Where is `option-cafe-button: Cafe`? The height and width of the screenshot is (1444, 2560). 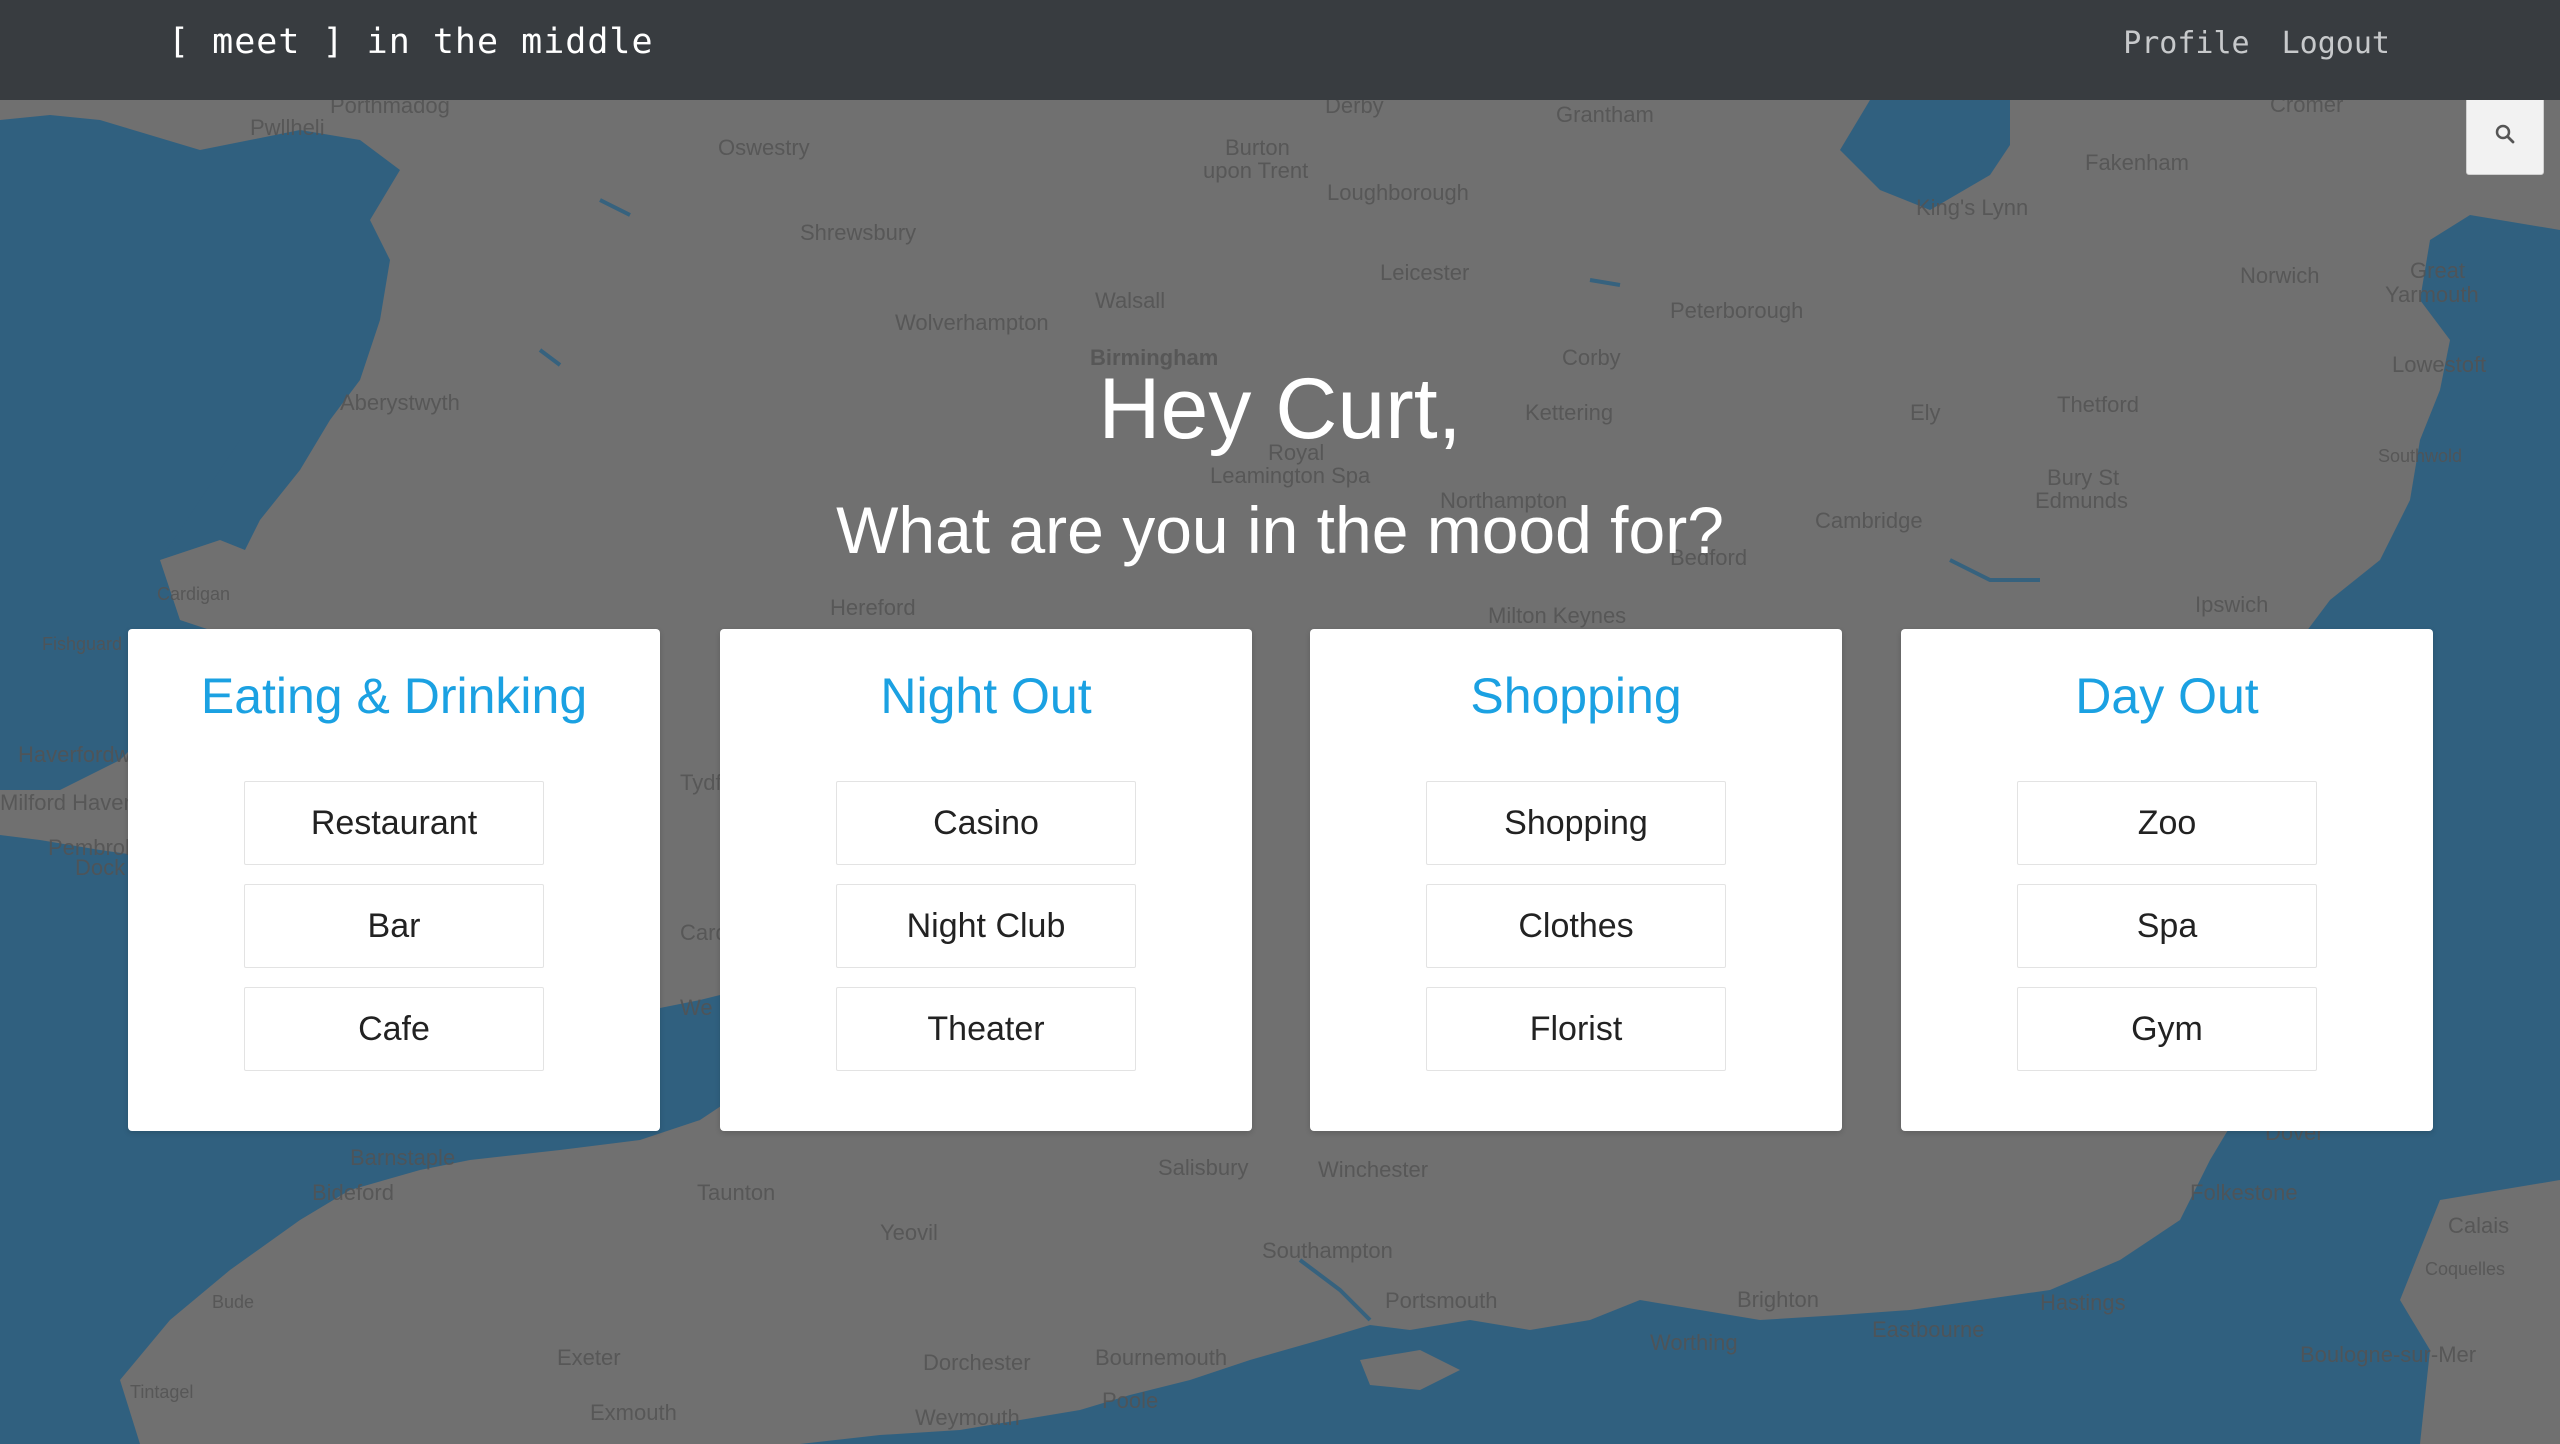
option-cafe-button: Cafe is located at coordinates (394, 1029).